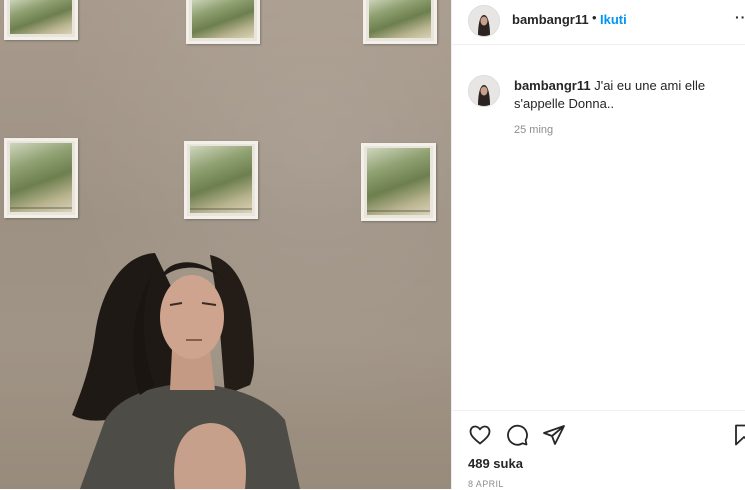  Describe the element at coordinates (740, 17) in the screenshot. I see `more-options-icon: ··` at that location.